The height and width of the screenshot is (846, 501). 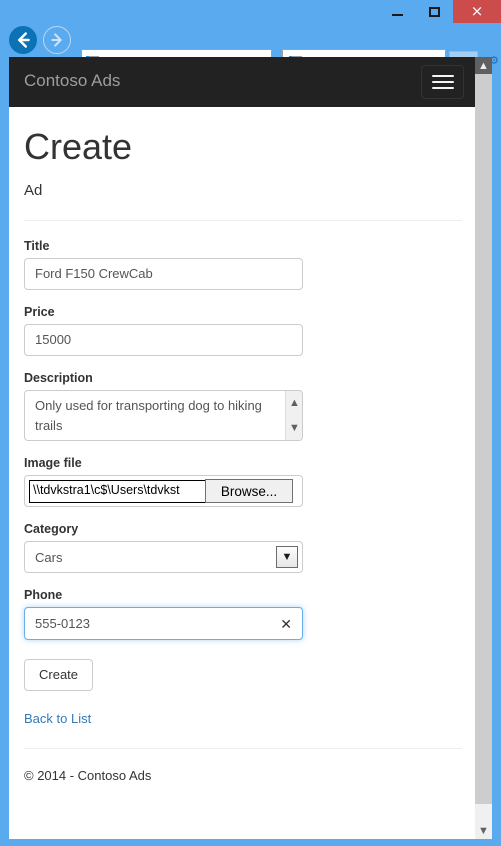 What do you see at coordinates (72, 81) in the screenshot?
I see `navbar-brand: Contoso Ads` at bounding box center [72, 81].